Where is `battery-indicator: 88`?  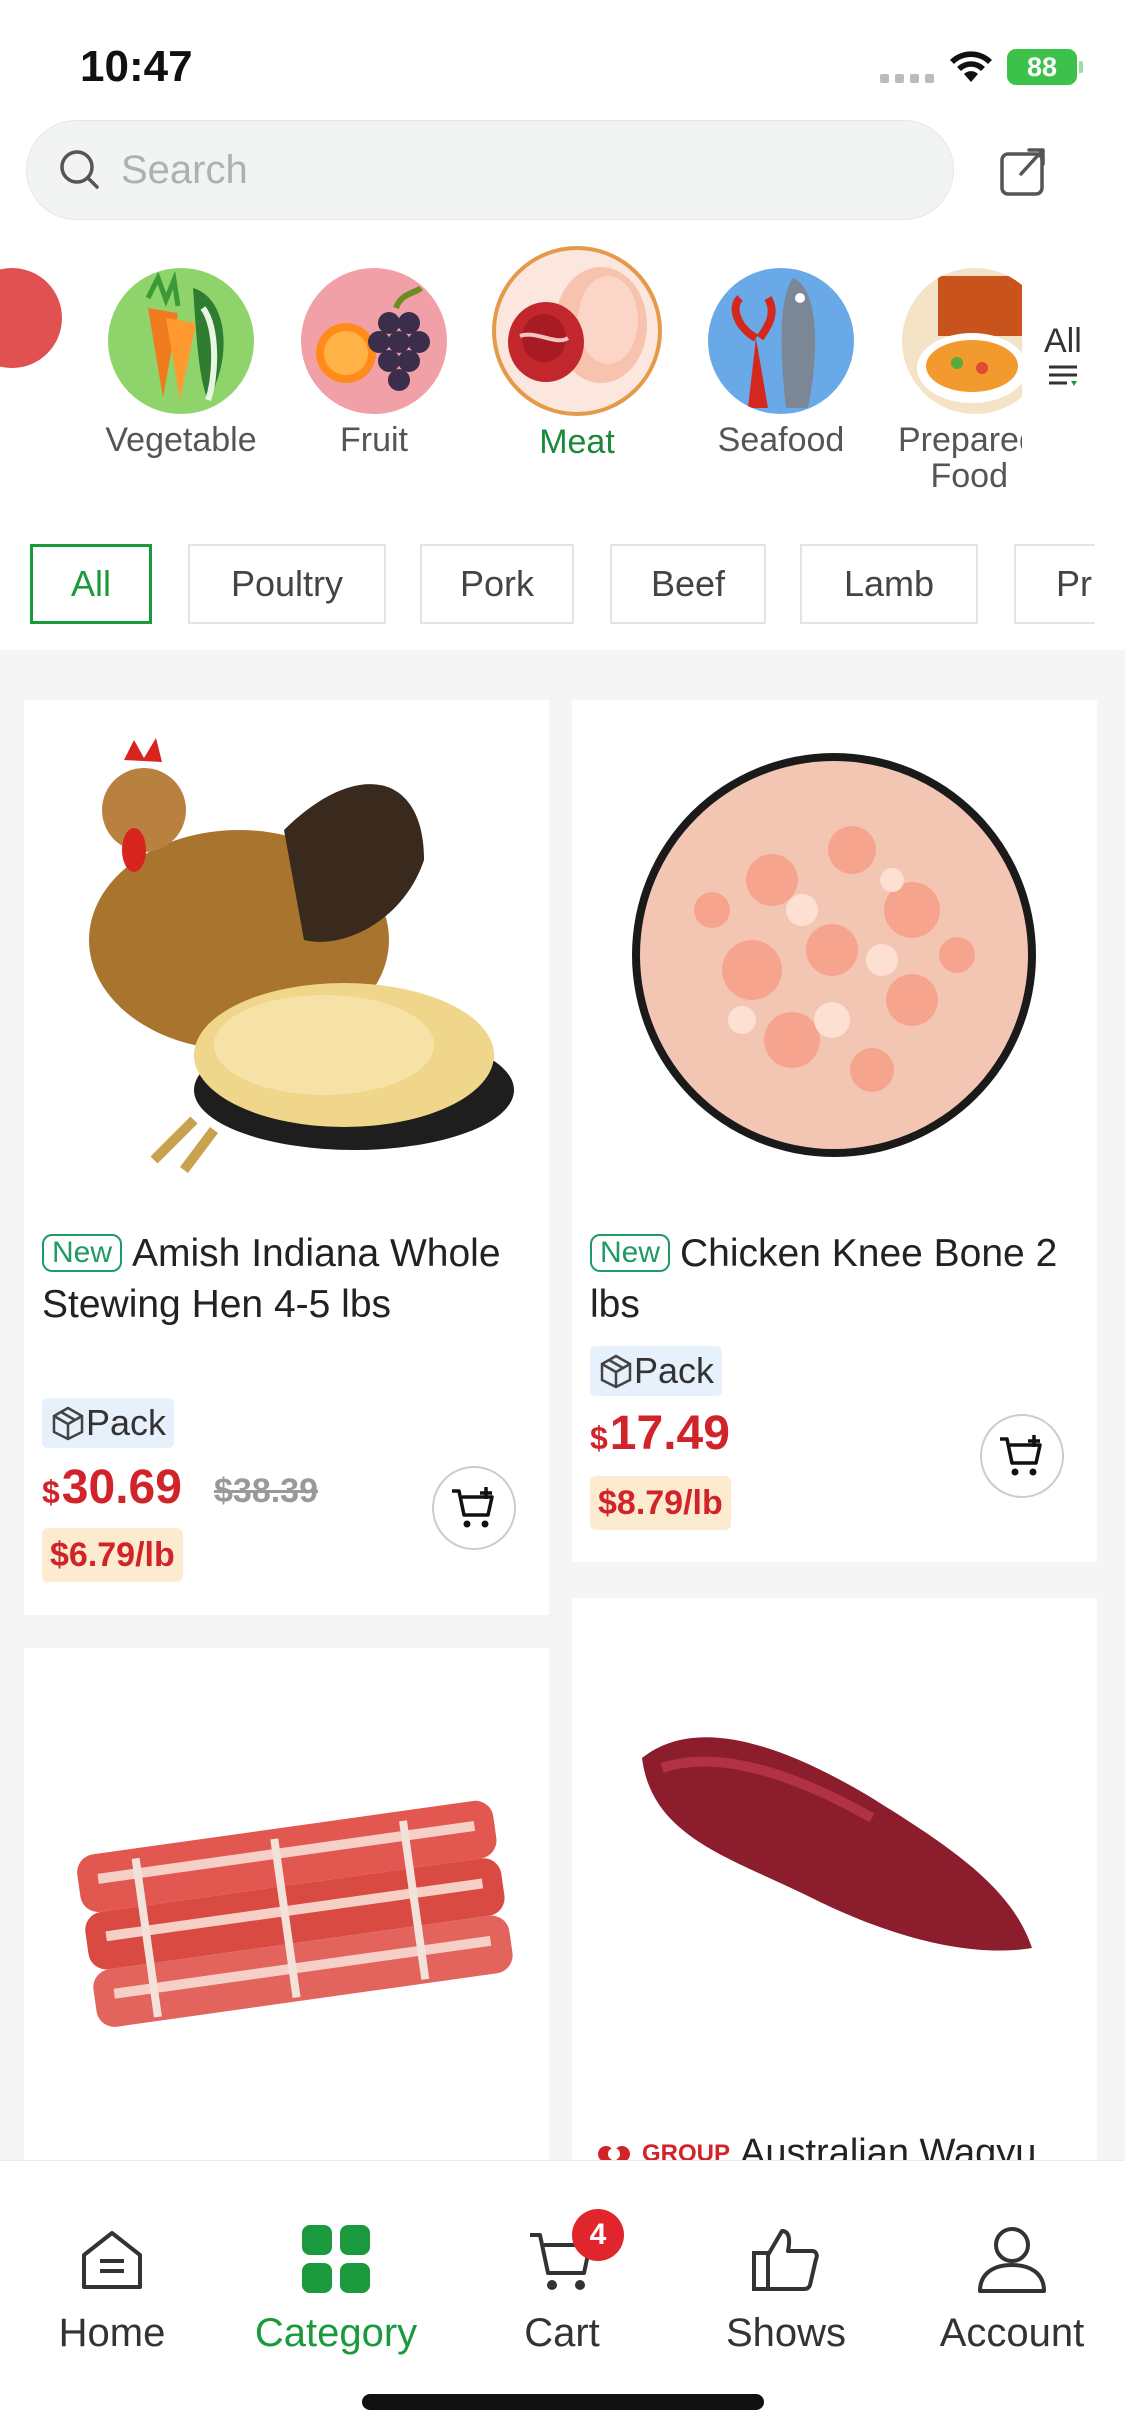
battery-indicator: 88 is located at coordinates (1045, 67).